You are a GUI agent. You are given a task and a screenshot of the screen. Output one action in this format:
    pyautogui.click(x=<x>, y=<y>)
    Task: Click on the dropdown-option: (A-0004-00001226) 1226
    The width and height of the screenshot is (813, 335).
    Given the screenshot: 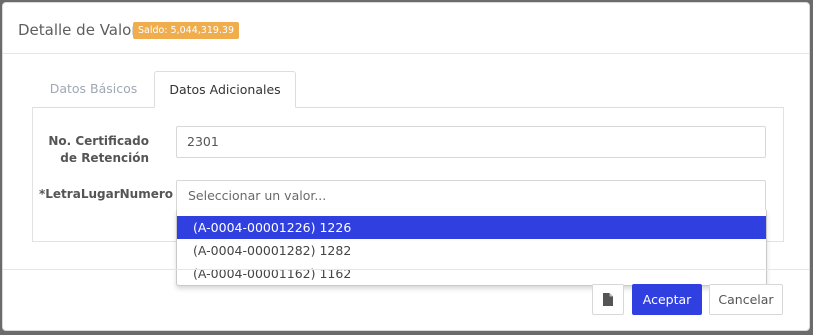 What is the action you would take?
    pyautogui.click(x=471, y=227)
    